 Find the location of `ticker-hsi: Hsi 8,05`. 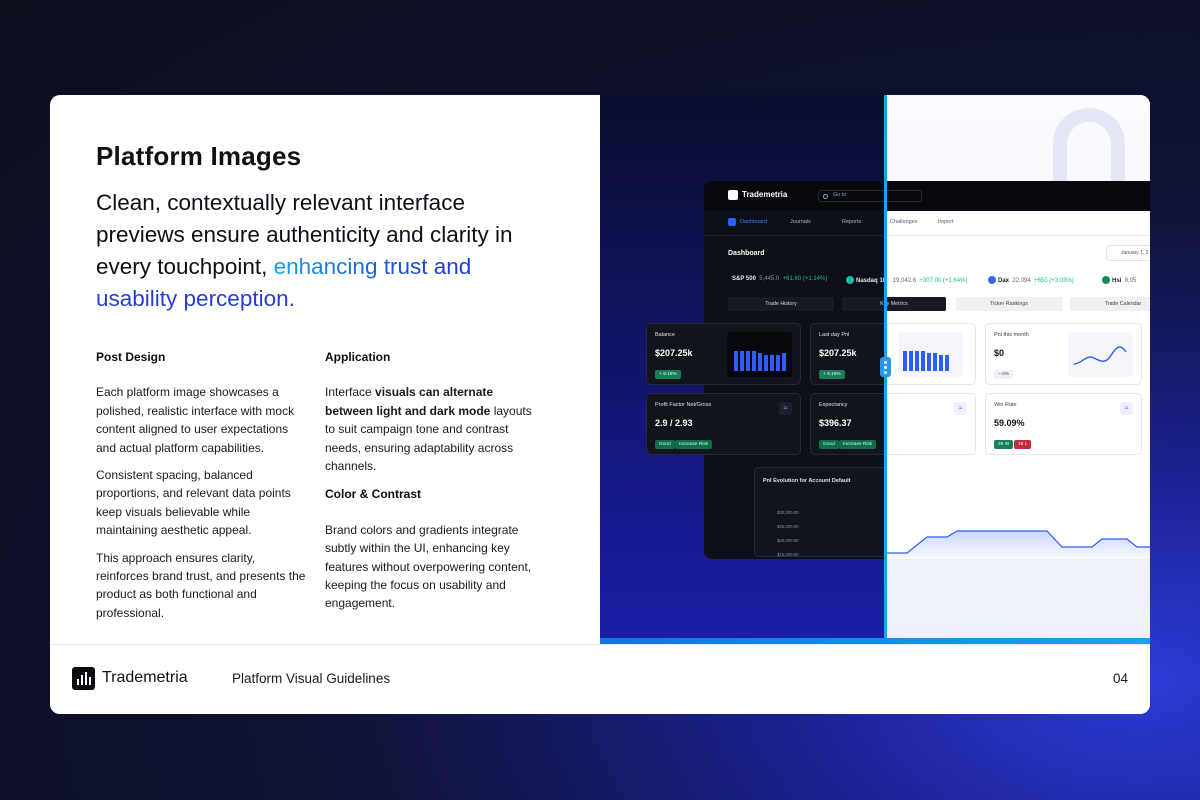

ticker-hsi: Hsi 8,05 is located at coordinates (1119, 280).